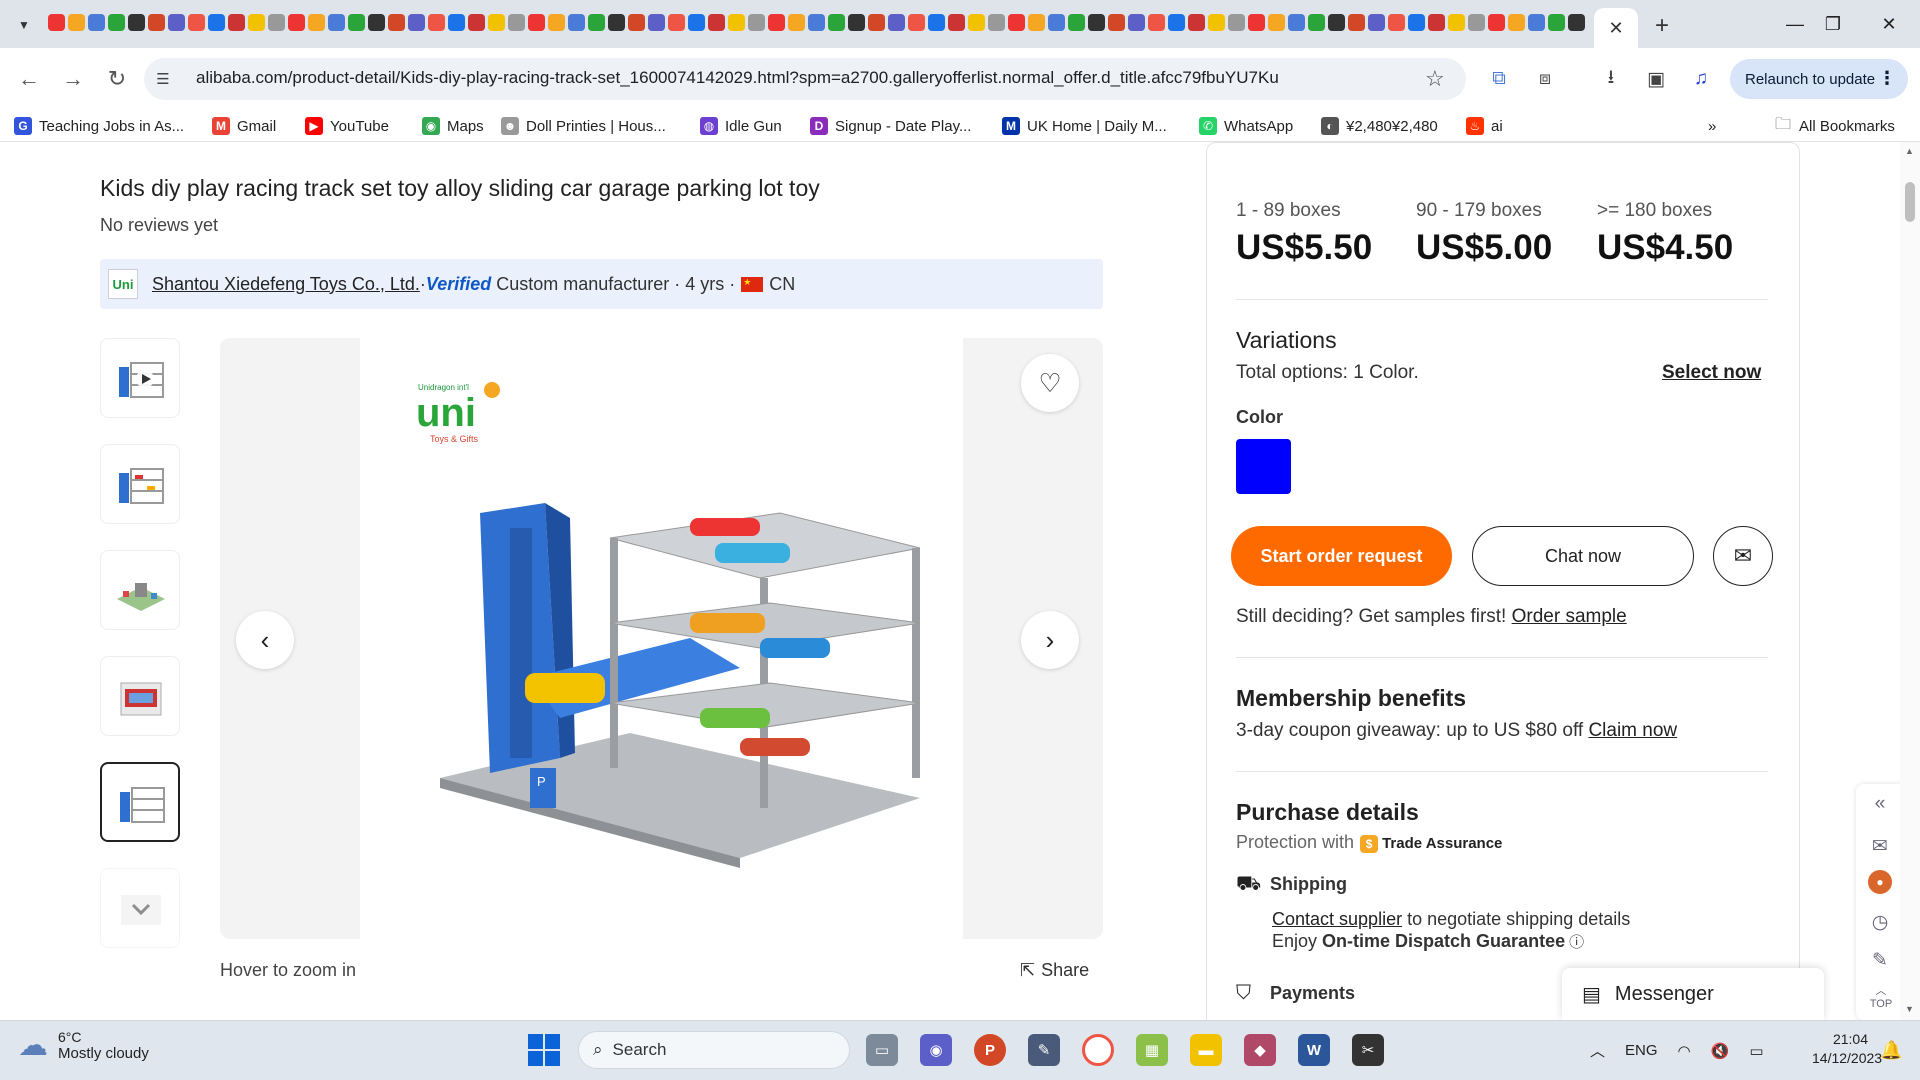 The image size is (1920, 1080). I want to click on active-tab-close-icon: ✕, so click(1616, 28).